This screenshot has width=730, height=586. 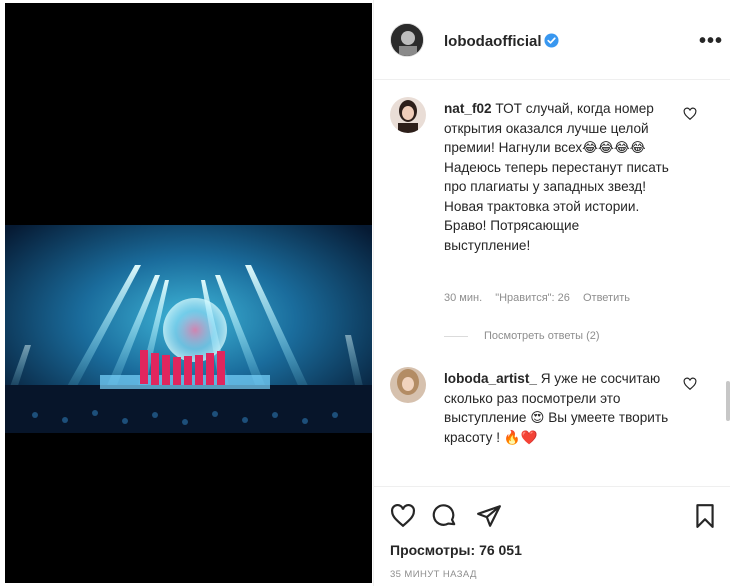 I want to click on author-avatar, so click(x=407, y=40).